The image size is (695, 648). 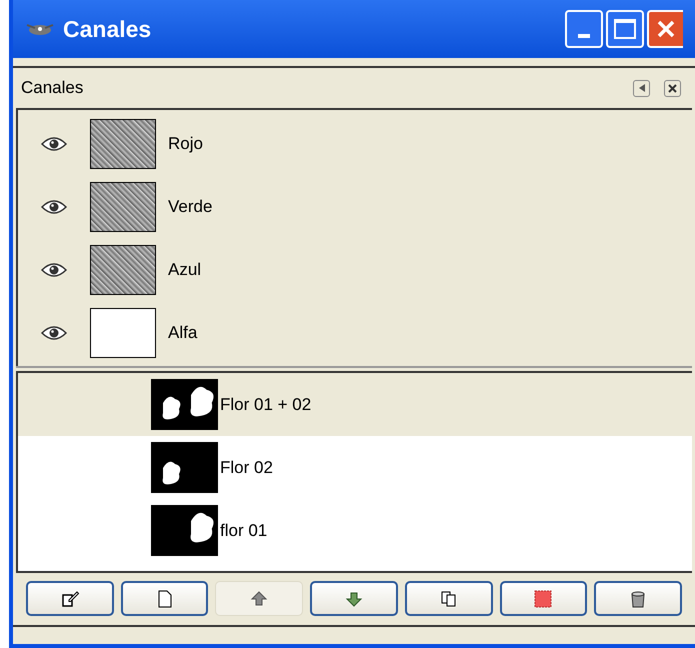 I want to click on channel-name: flor 01, so click(x=244, y=531).